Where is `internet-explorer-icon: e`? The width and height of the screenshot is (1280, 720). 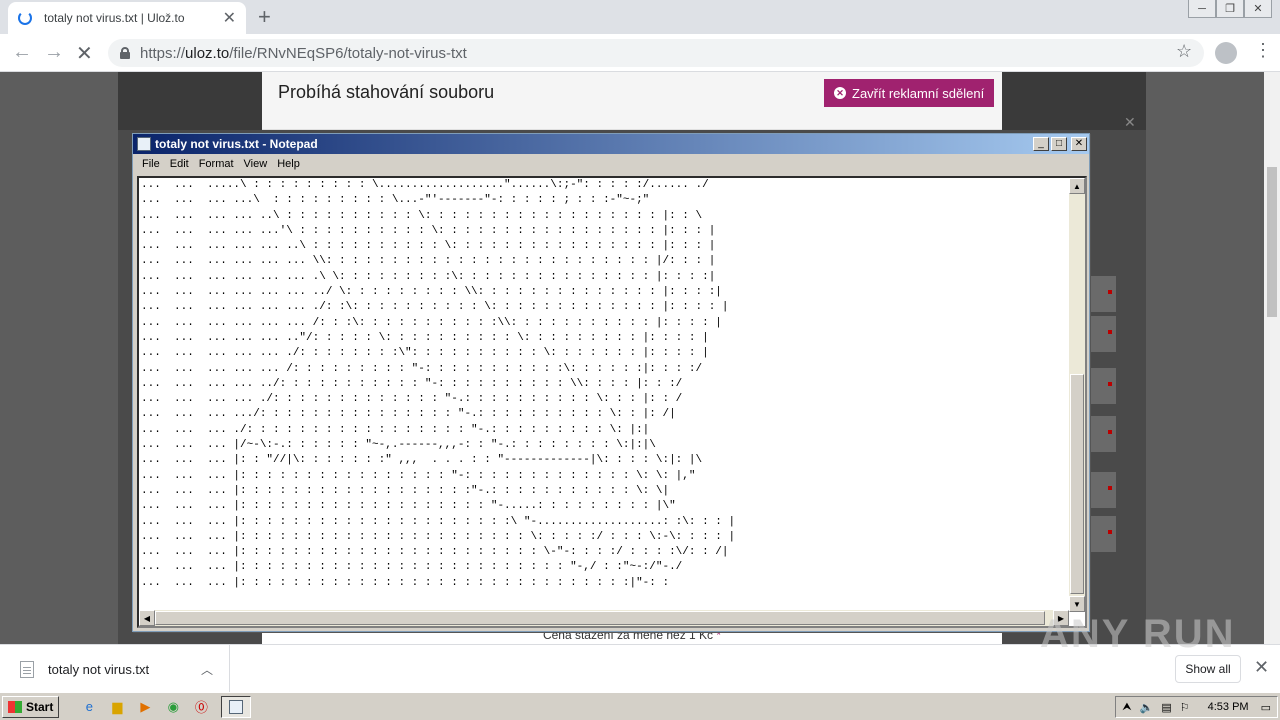 internet-explorer-icon: e is located at coordinates (89, 707).